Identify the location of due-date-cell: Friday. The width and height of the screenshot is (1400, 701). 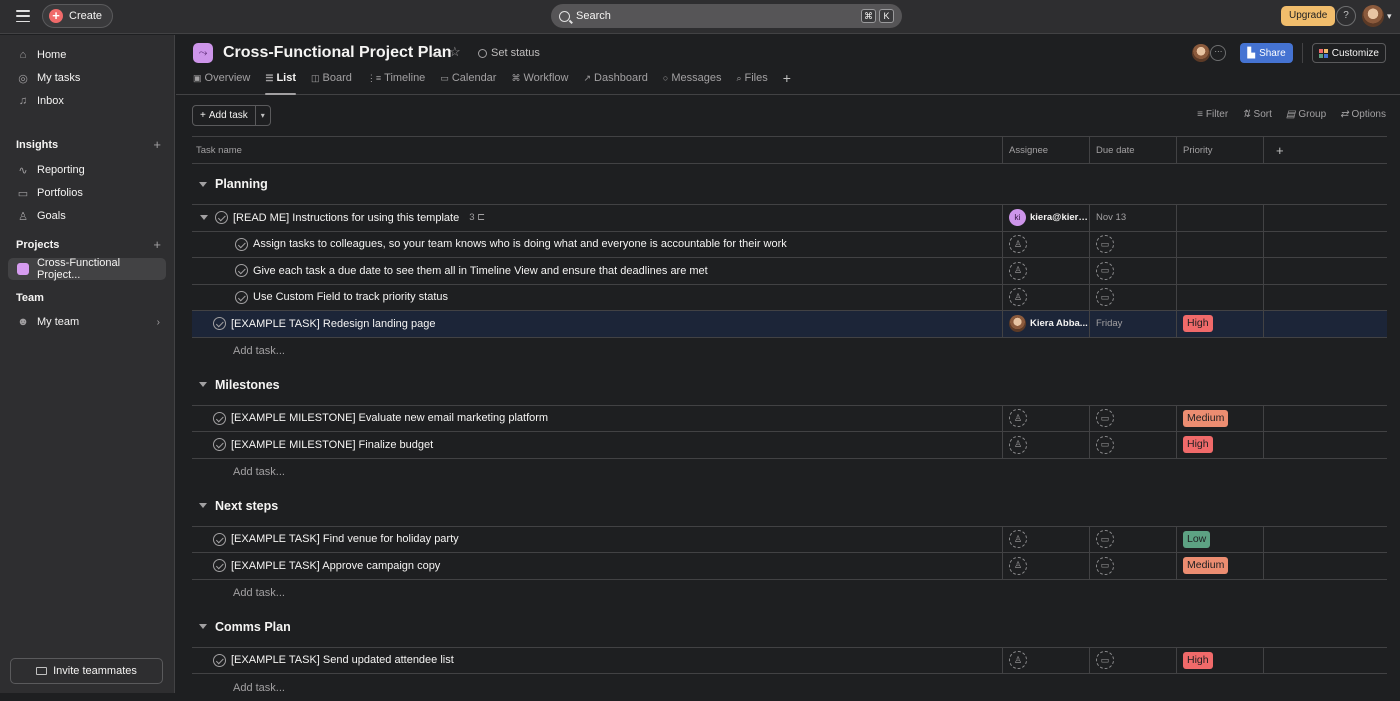
(1132, 324).